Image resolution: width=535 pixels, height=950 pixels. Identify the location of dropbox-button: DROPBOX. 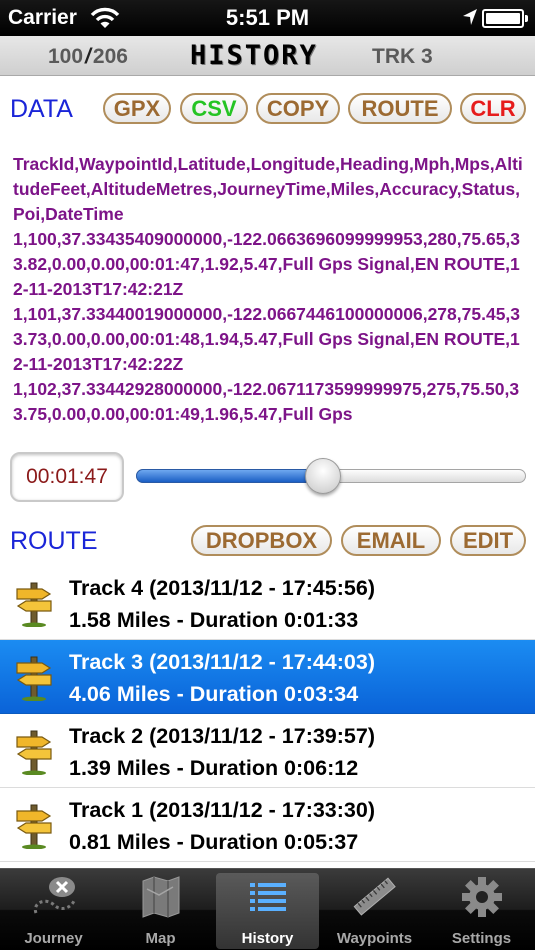
(261, 540).